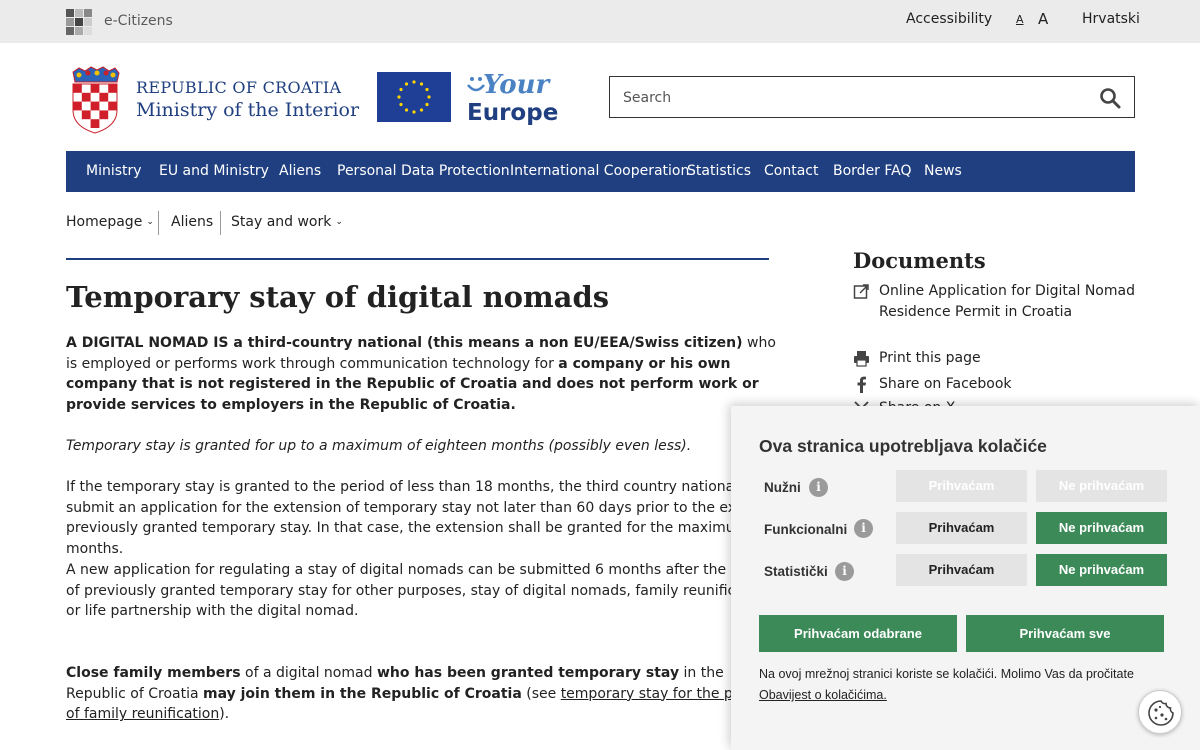 Image resolution: width=1200 pixels, height=750 pixels. I want to click on nav-item-news: News, so click(943, 171).